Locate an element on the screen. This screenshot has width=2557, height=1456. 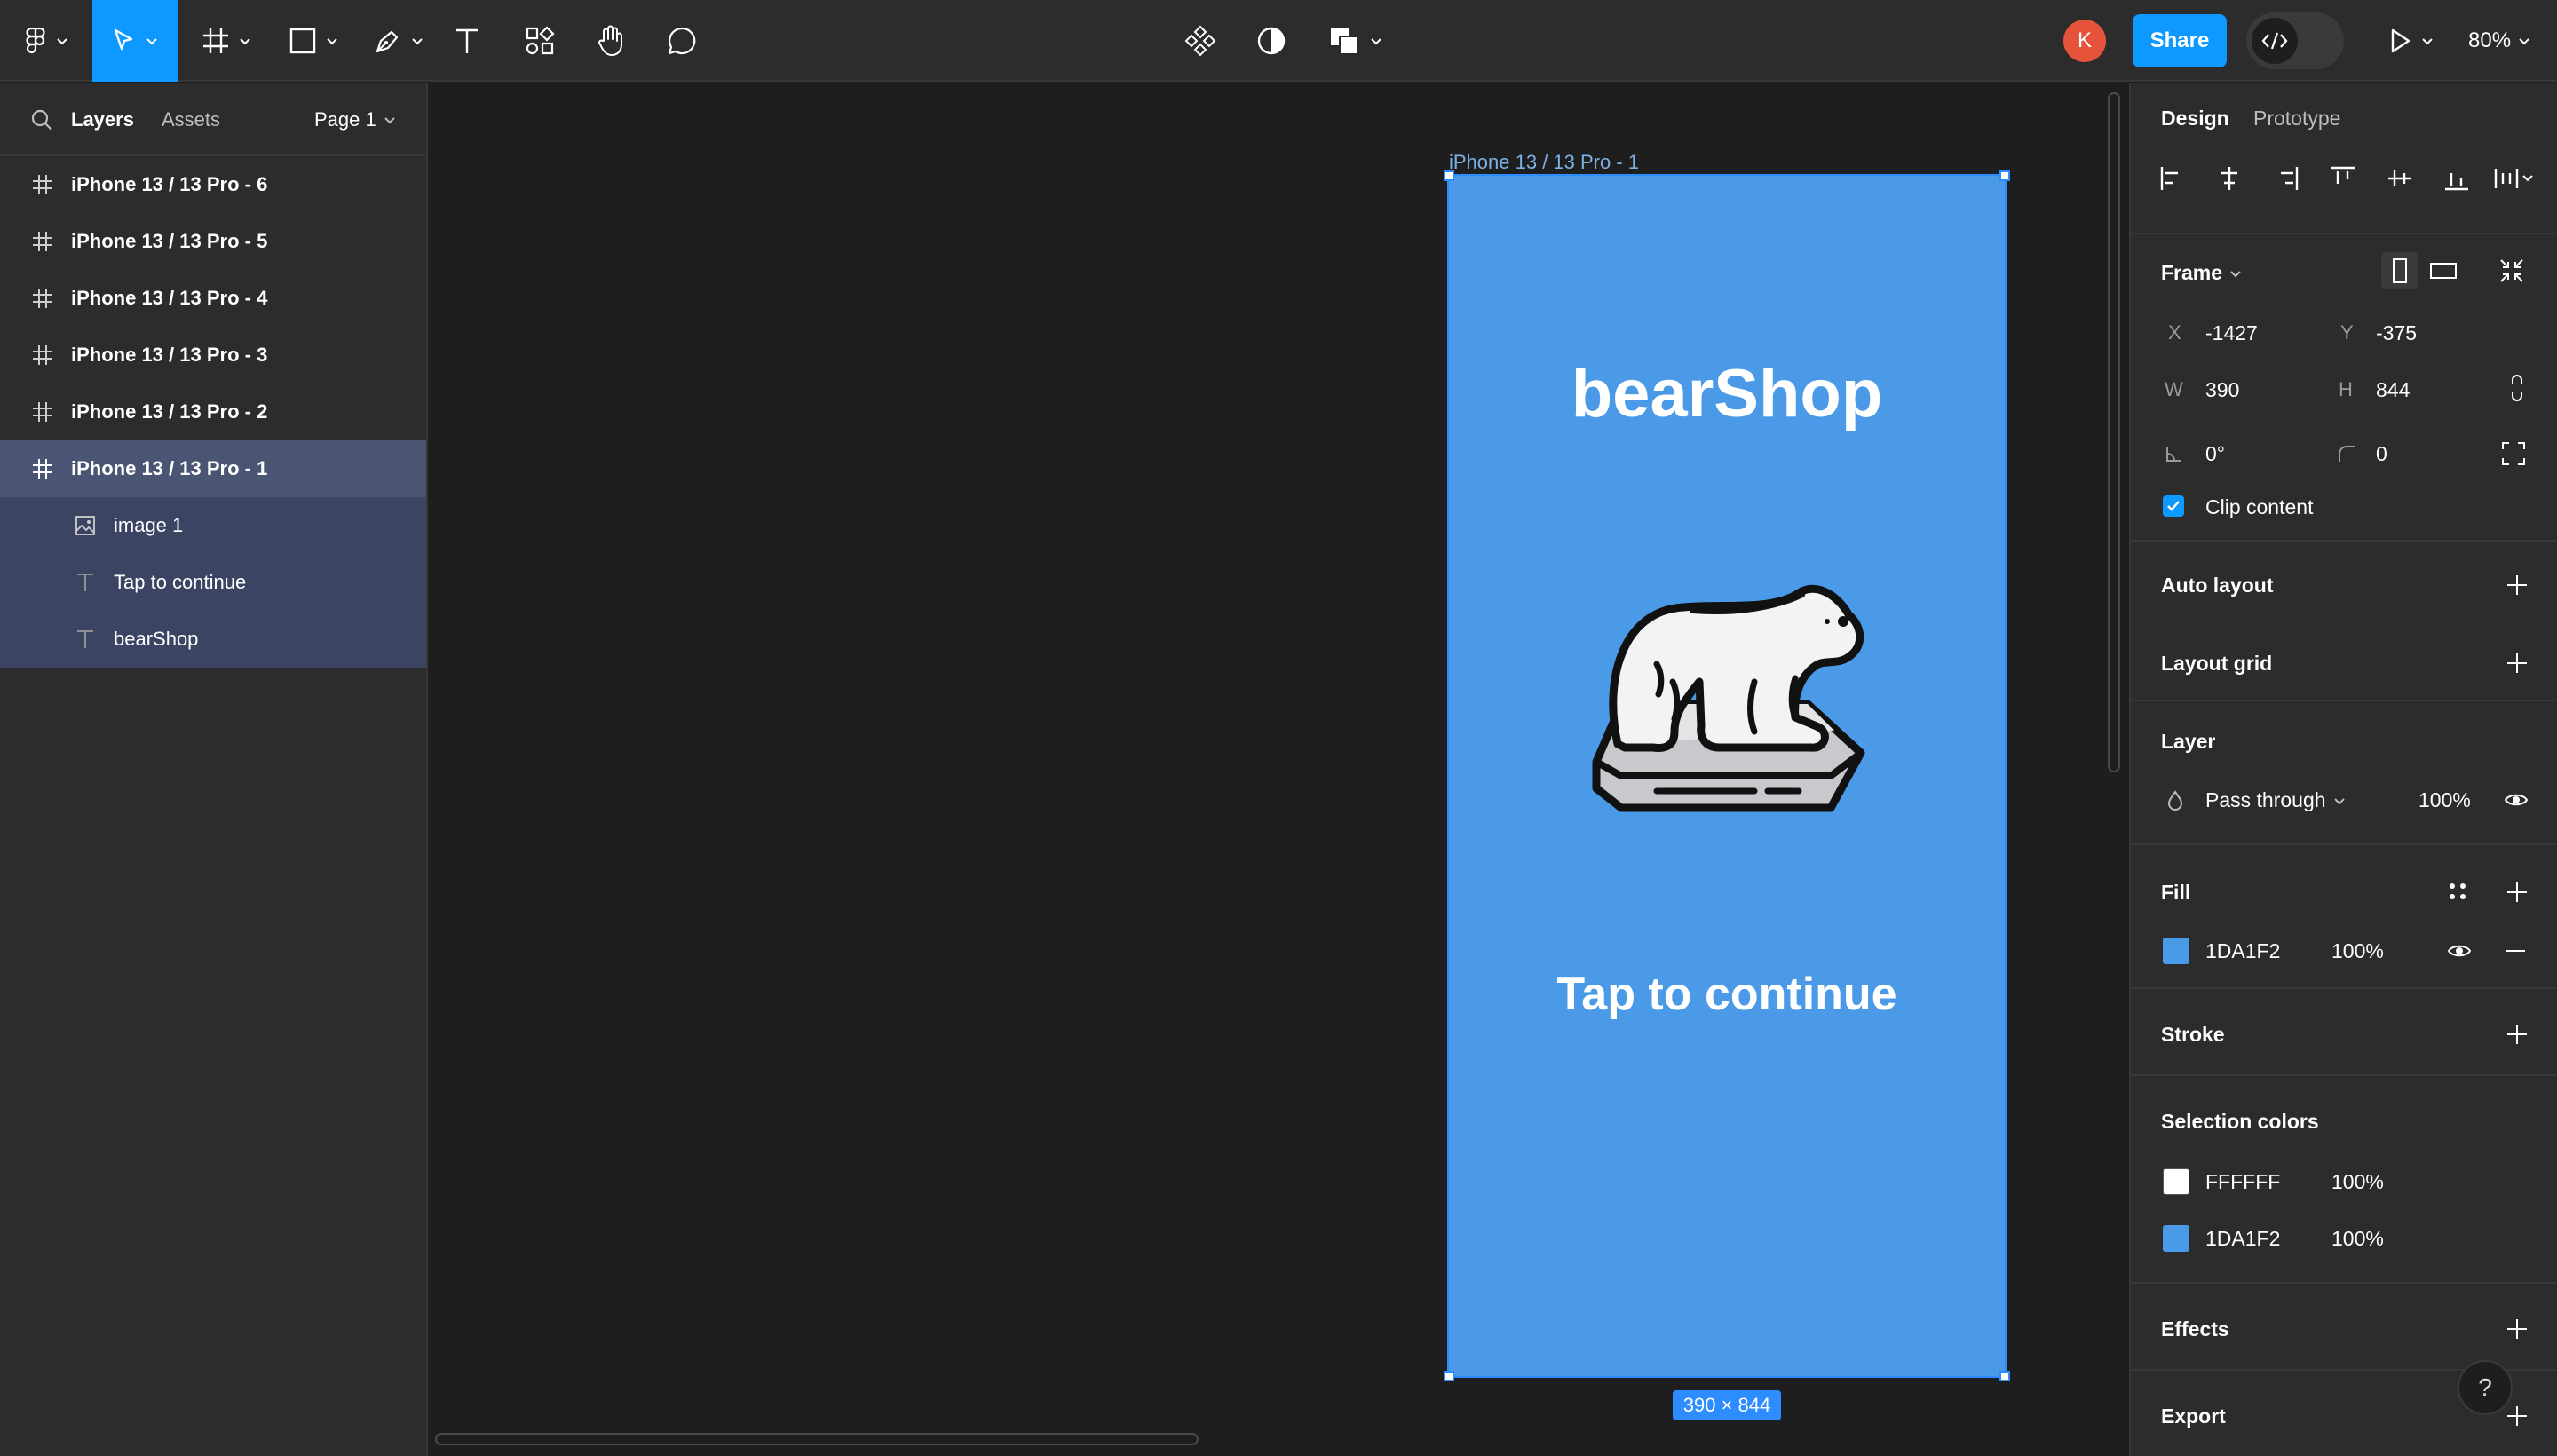
present-button is located at coordinates (2410, 41).